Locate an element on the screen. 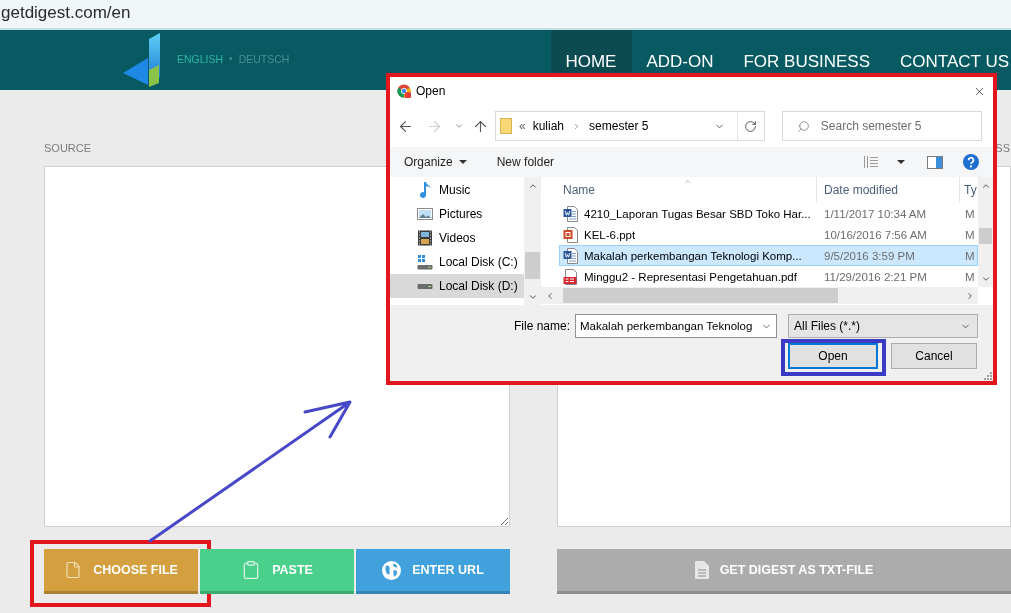 The width and height of the screenshot is (1011, 613). app-icon is located at coordinates (404, 91).